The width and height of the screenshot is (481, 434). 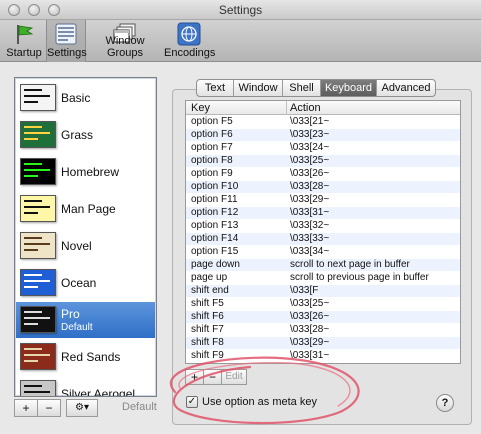 I want to click on toolbar-window-groups-label: Window Groups, so click(x=125, y=47).